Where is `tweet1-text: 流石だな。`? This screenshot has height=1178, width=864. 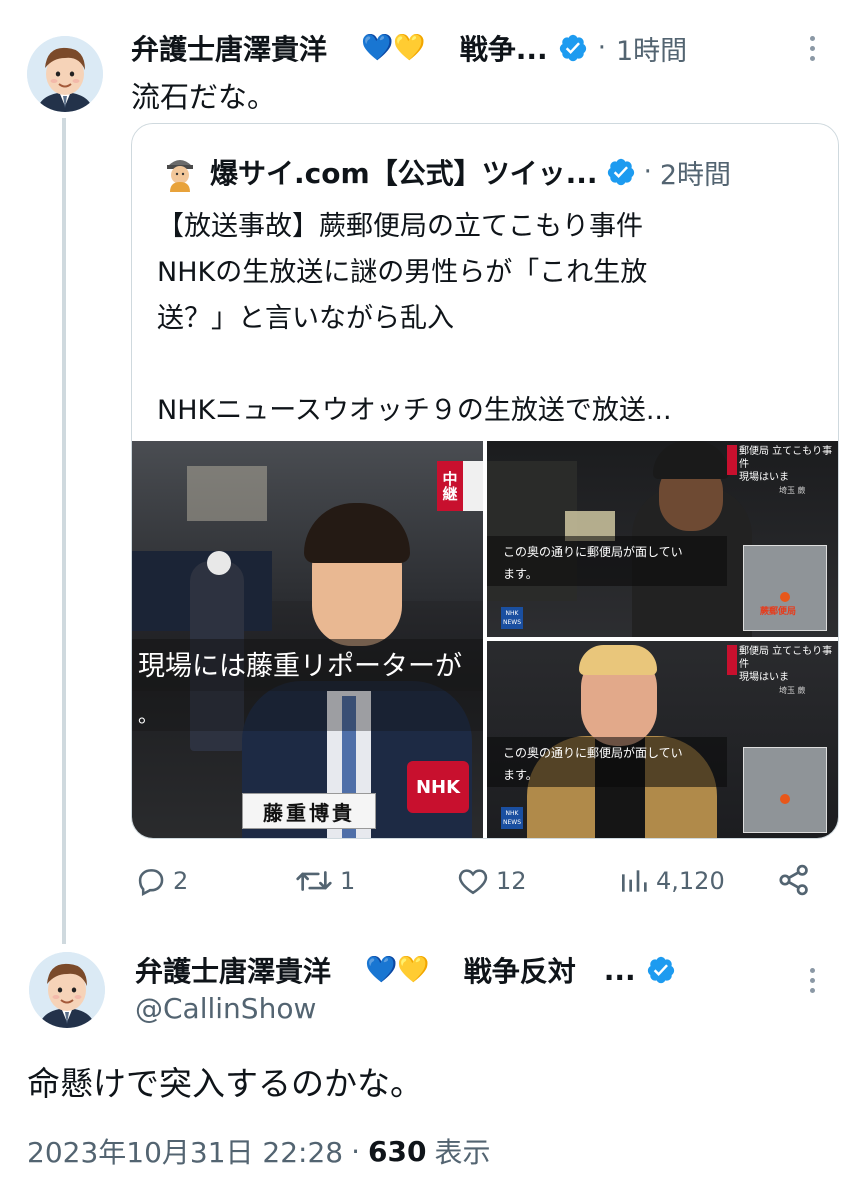 tweet1-text: 流石だな。 is located at coordinates (204, 97).